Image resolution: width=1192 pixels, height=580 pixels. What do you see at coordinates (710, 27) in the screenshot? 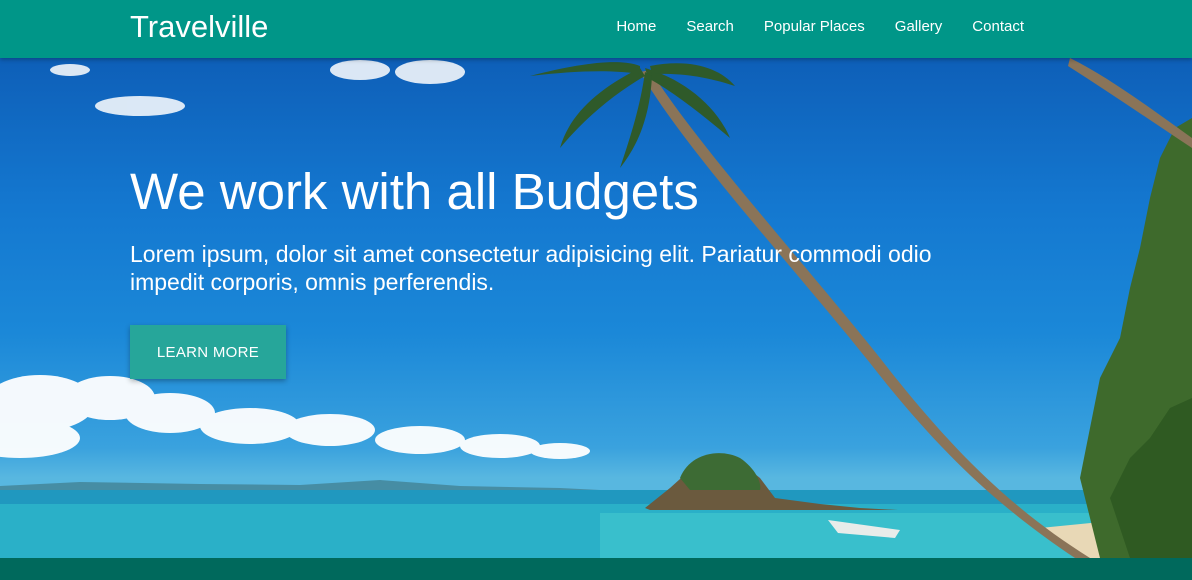
I see `nav-link-search: Search` at bounding box center [710, 27].